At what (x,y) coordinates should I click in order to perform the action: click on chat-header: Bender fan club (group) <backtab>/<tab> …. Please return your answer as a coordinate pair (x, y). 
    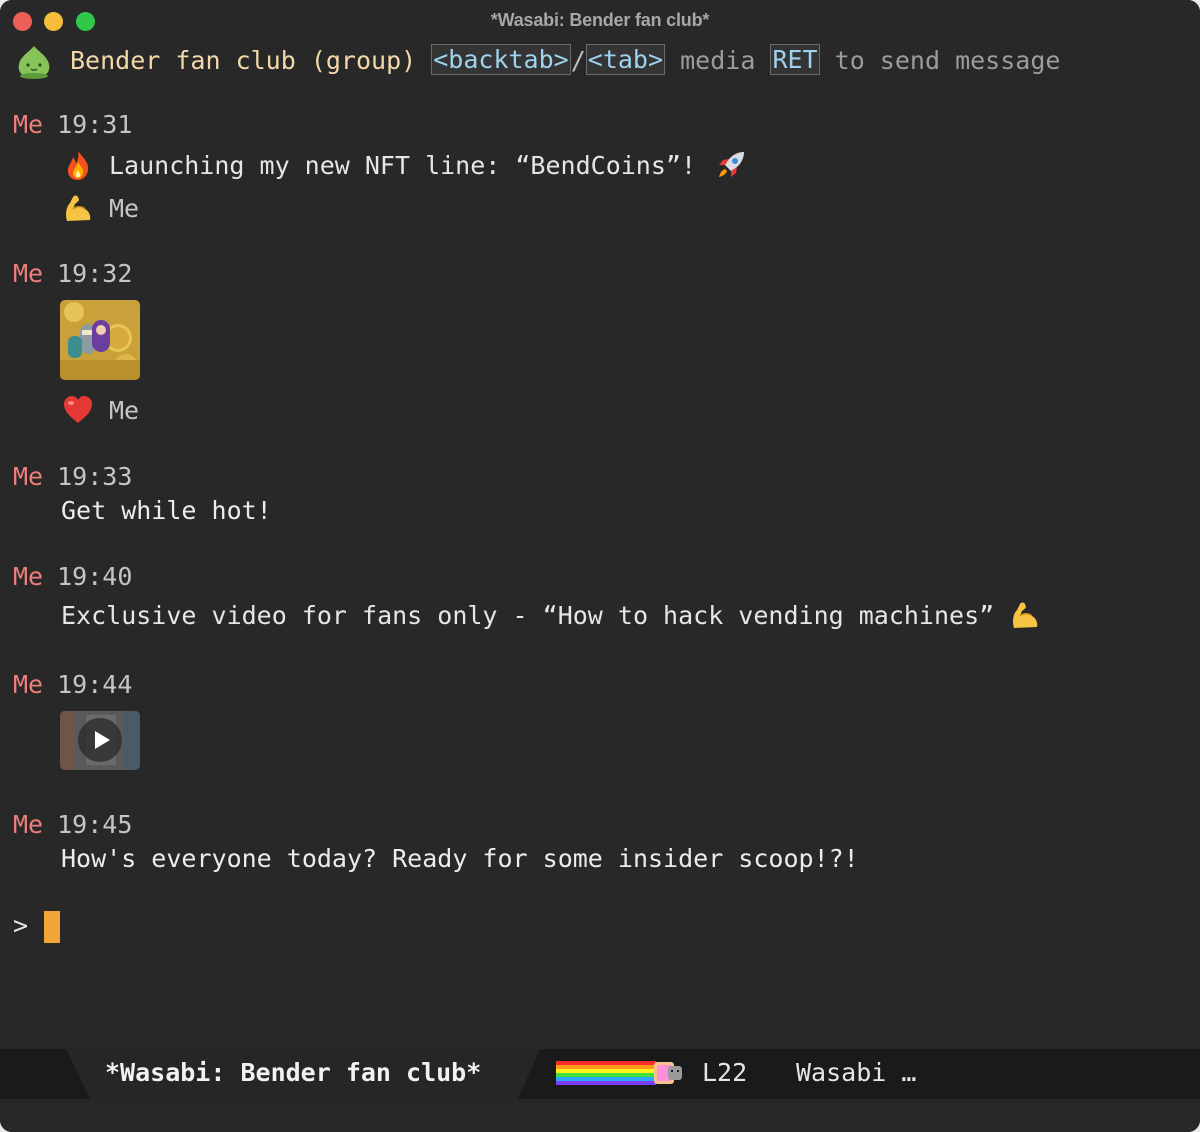
    Looking at the image, I should click on (536, 62).